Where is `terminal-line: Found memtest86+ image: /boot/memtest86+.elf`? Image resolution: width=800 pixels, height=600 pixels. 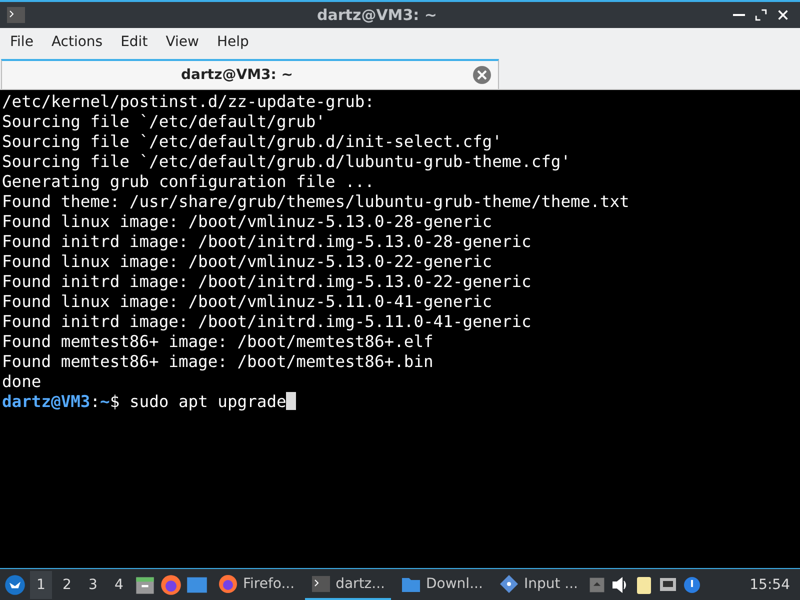 terminal-line: Found memtest86+ image: /boot/memtest86+.elf is located at coordinates (218, 342).